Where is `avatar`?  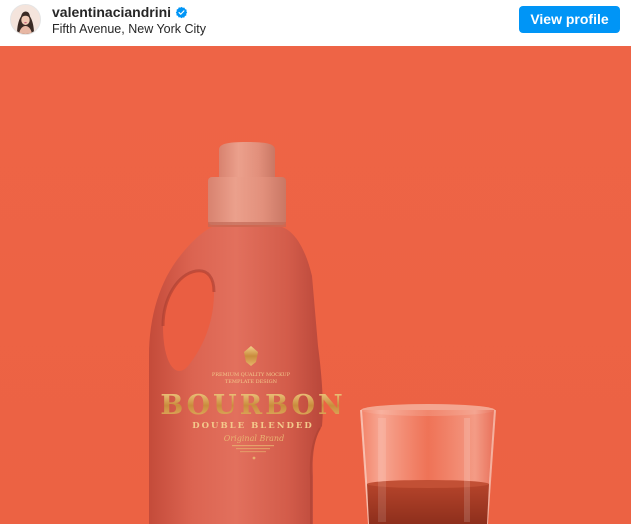
avatar is located at coordinates (25, 19).